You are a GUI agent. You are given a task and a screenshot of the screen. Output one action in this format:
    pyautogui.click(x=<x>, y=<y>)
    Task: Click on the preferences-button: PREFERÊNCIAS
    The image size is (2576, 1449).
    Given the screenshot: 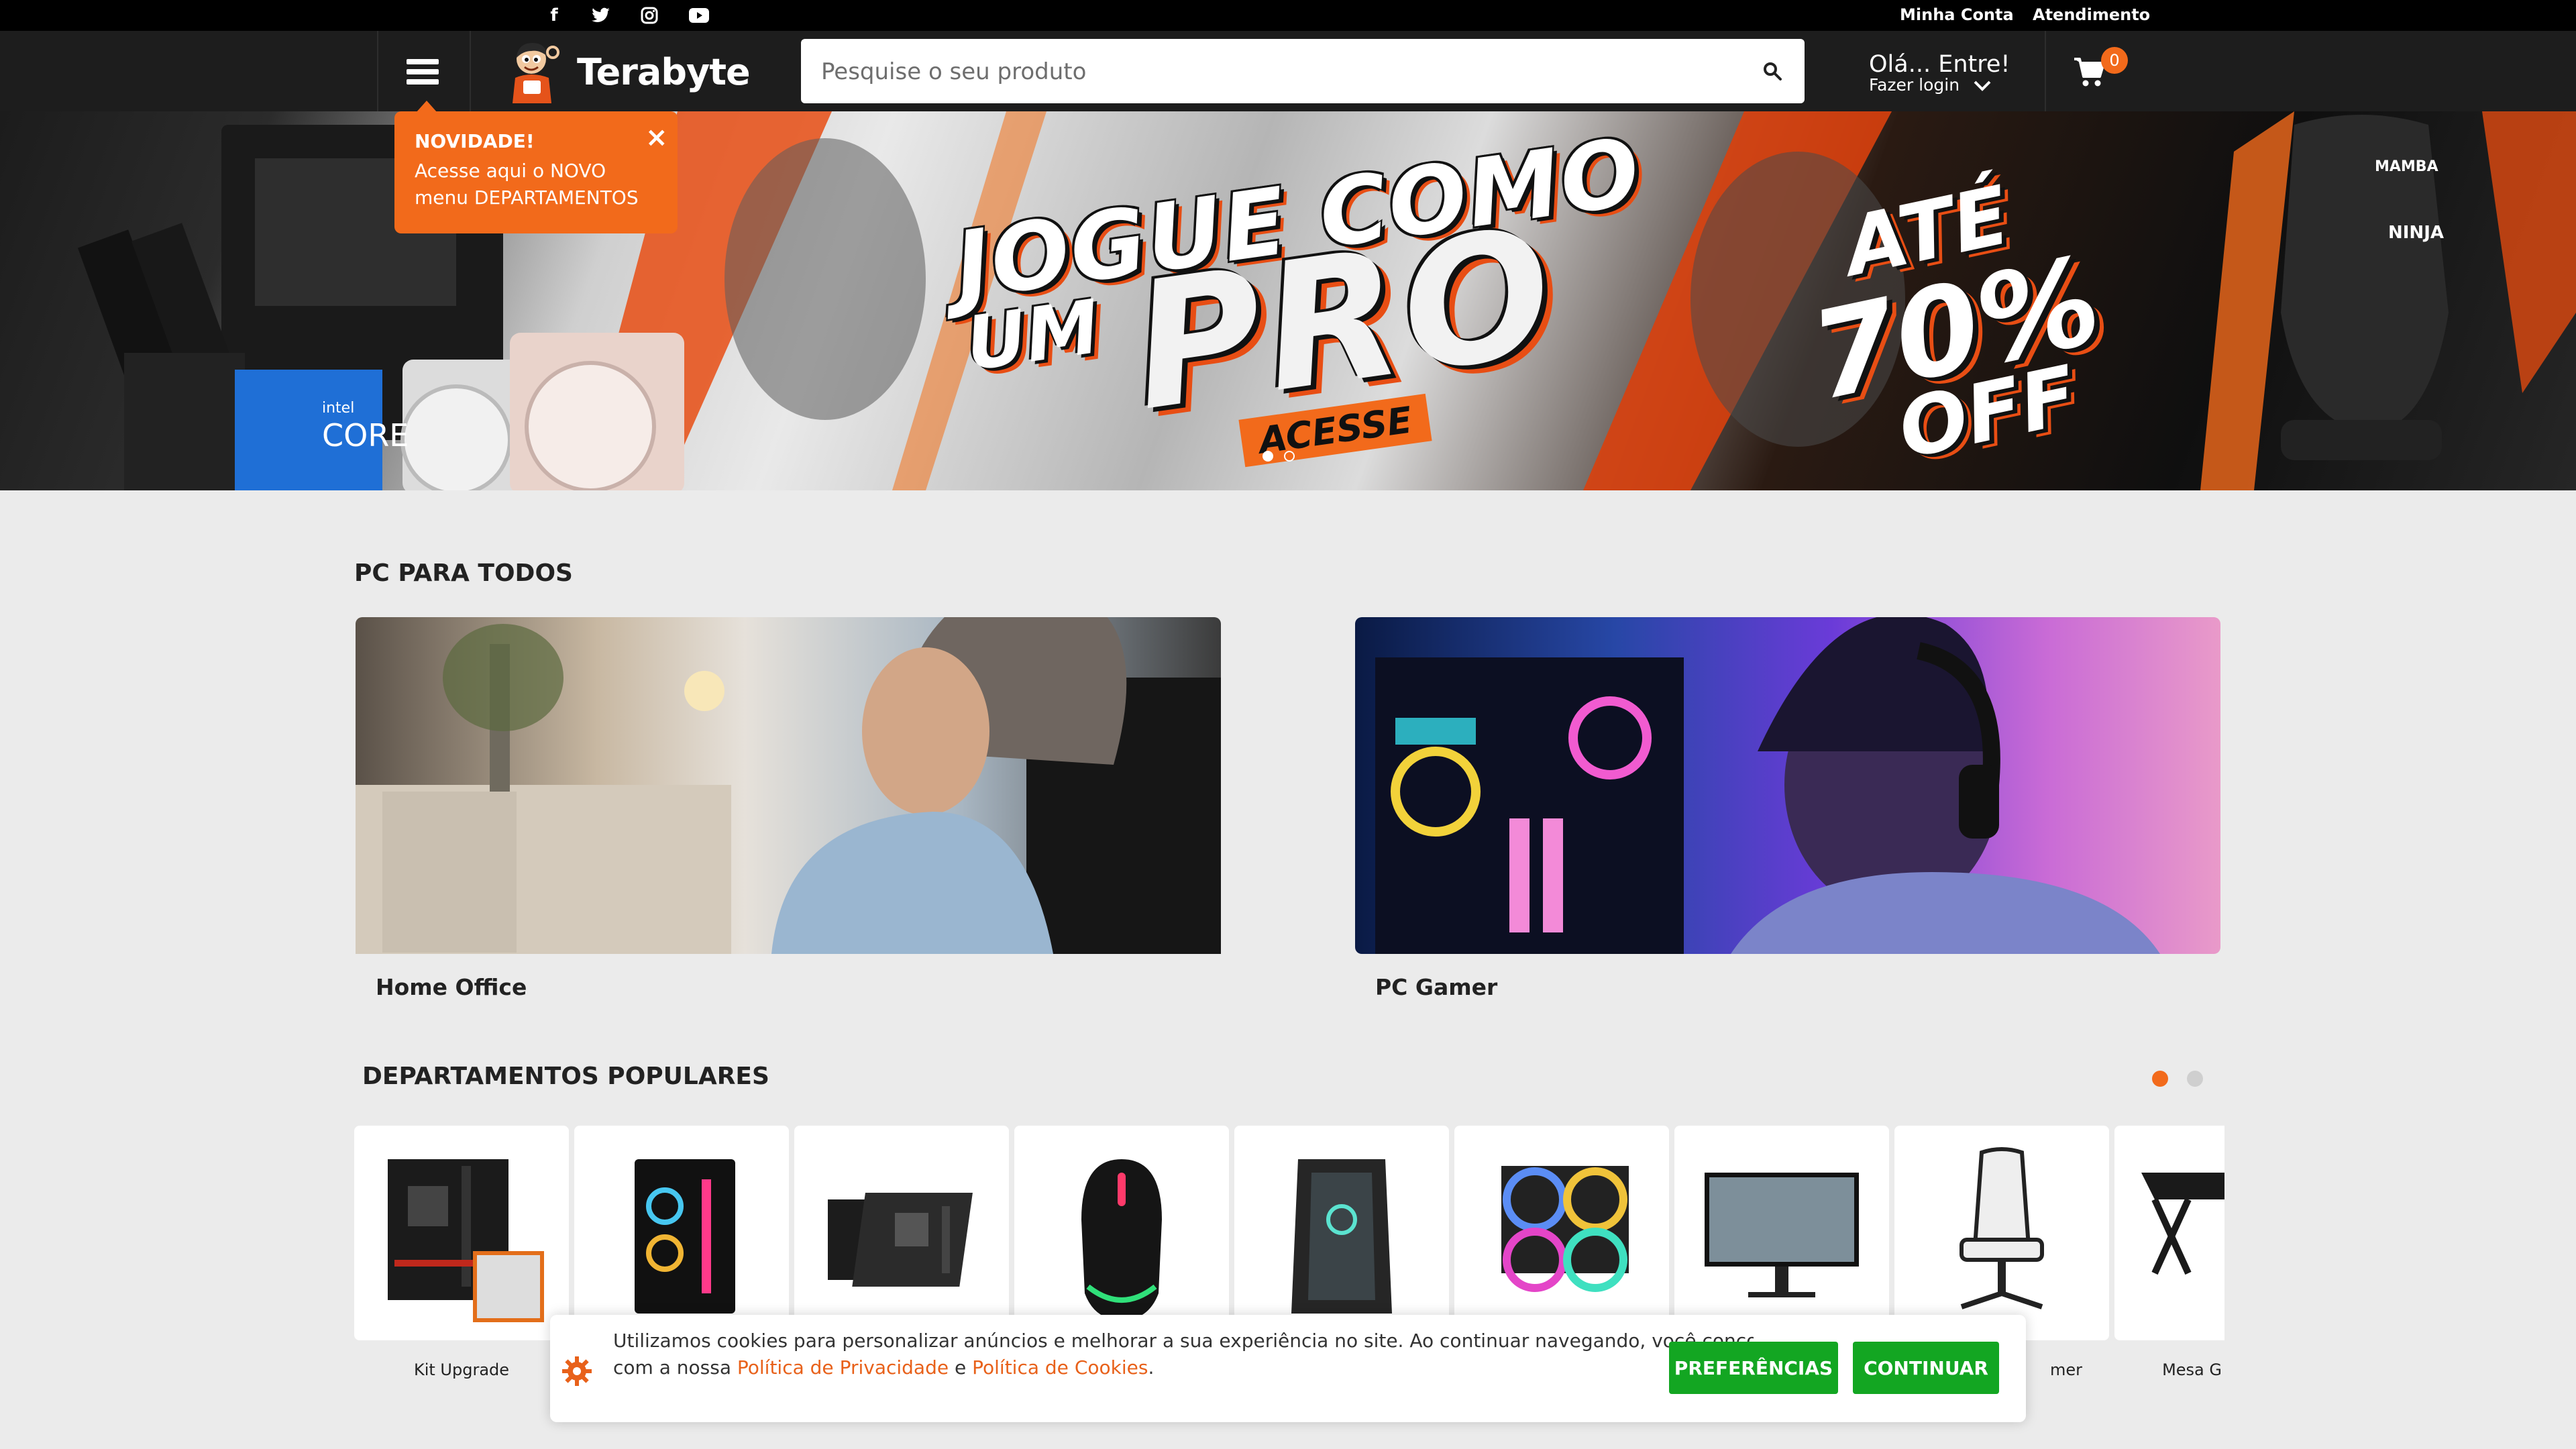 What is the action you would take?
    pyautogui.click(x=1753, y=1368)
    